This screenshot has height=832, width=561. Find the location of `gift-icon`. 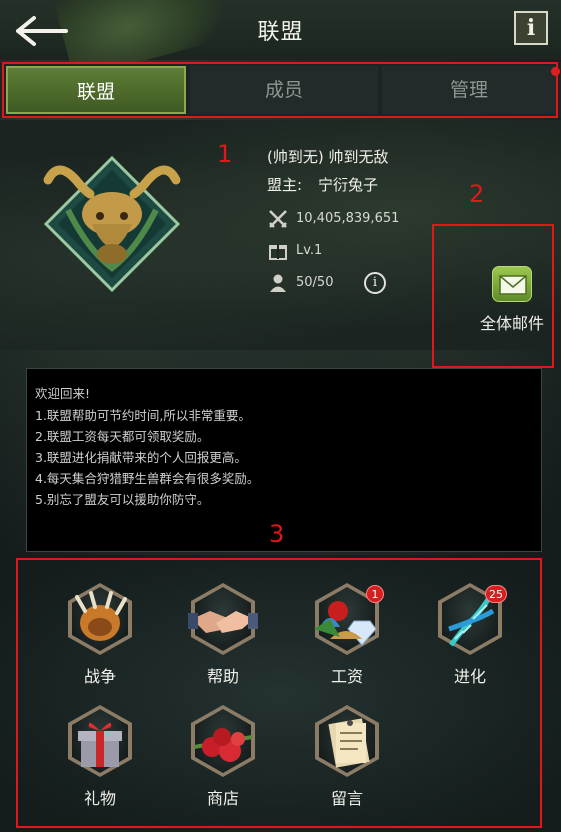

gift-icon is located at coordinates (278, 252).